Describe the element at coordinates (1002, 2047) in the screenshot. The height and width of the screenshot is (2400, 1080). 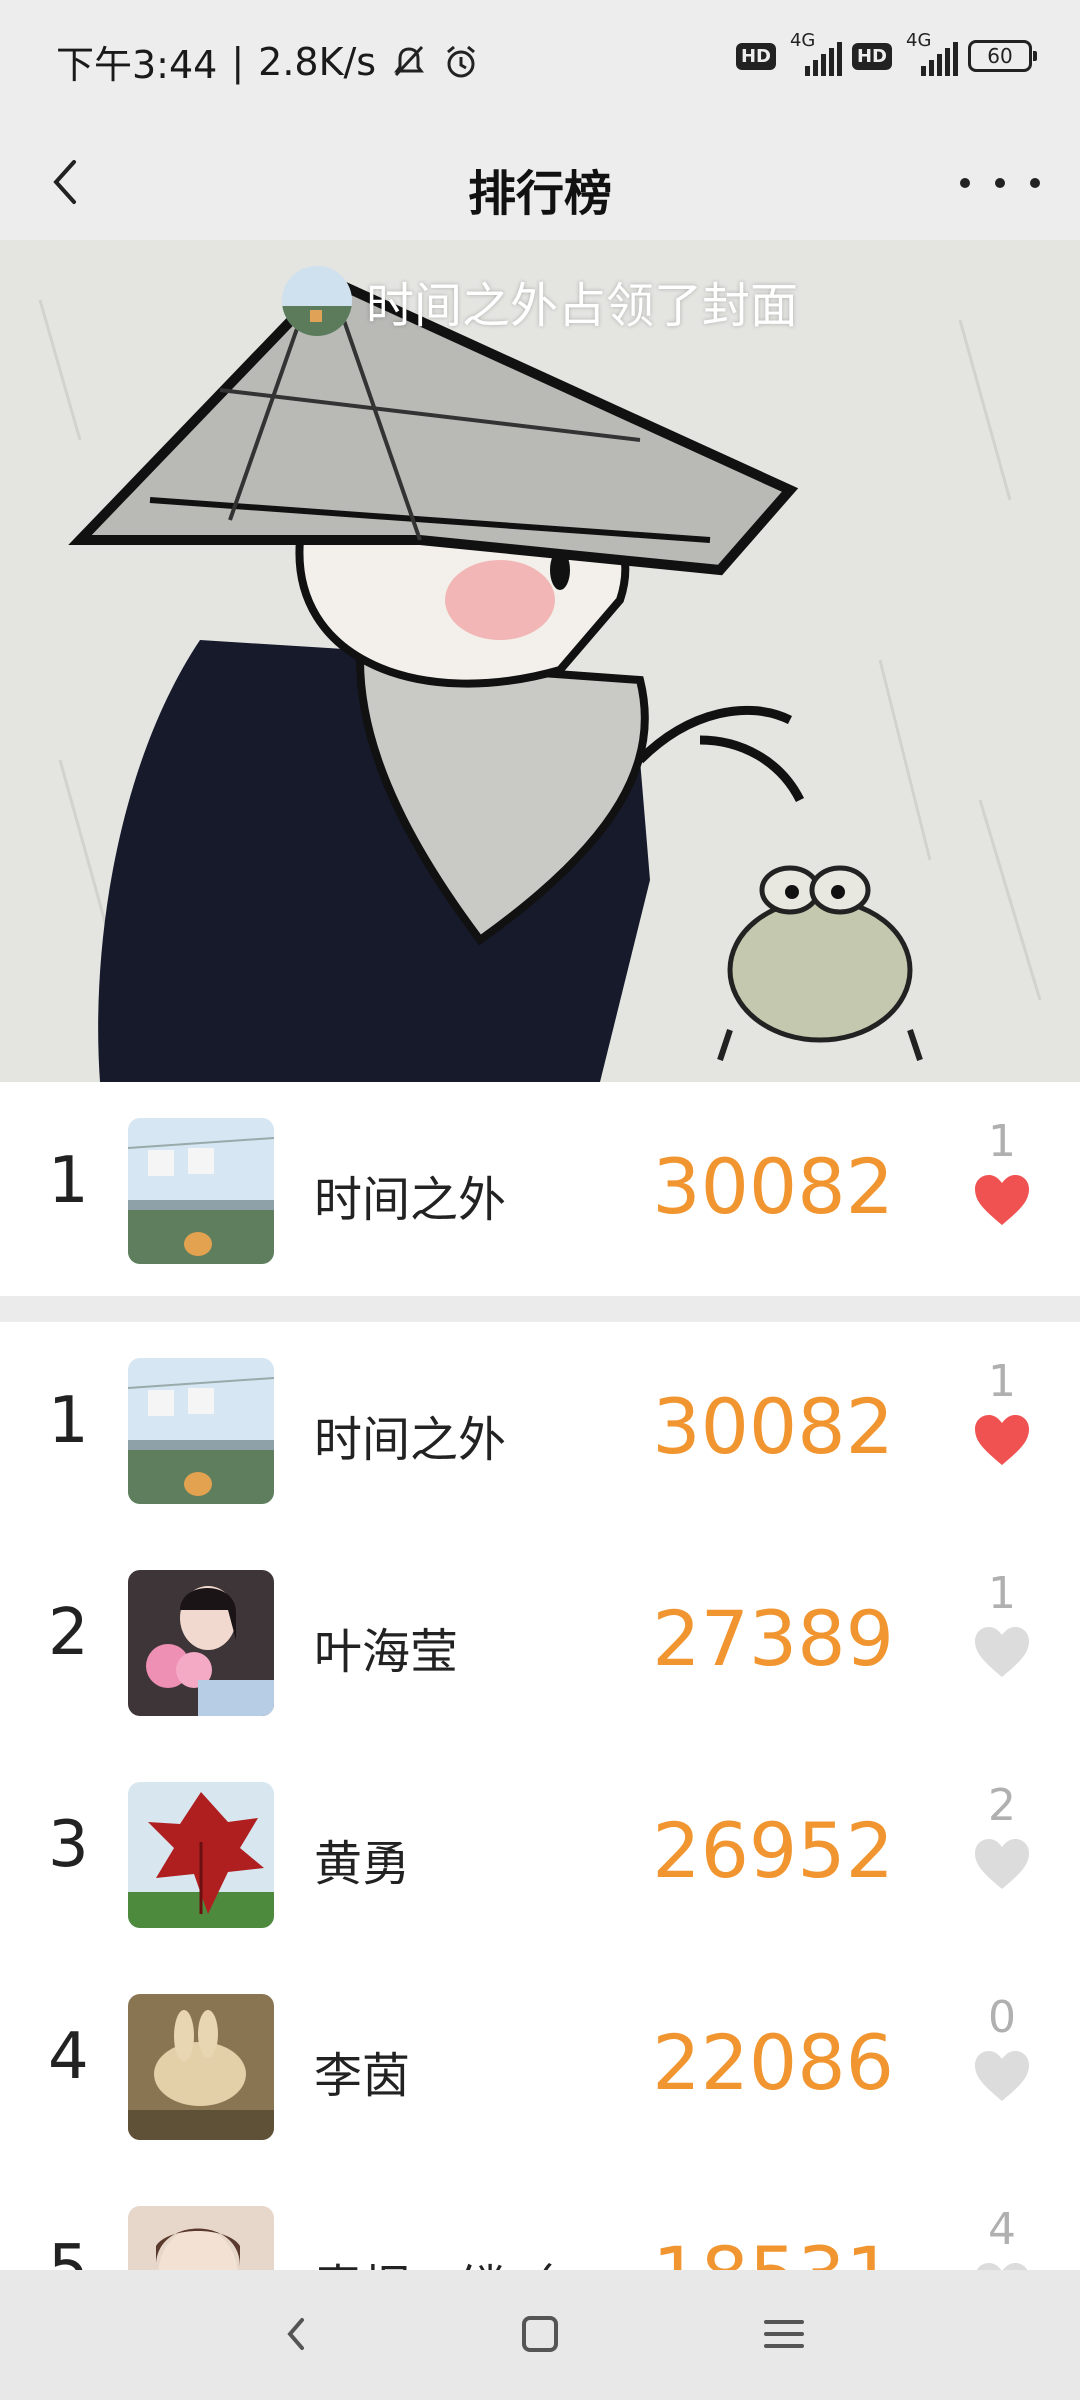
I see `like-button: 0` at that location.